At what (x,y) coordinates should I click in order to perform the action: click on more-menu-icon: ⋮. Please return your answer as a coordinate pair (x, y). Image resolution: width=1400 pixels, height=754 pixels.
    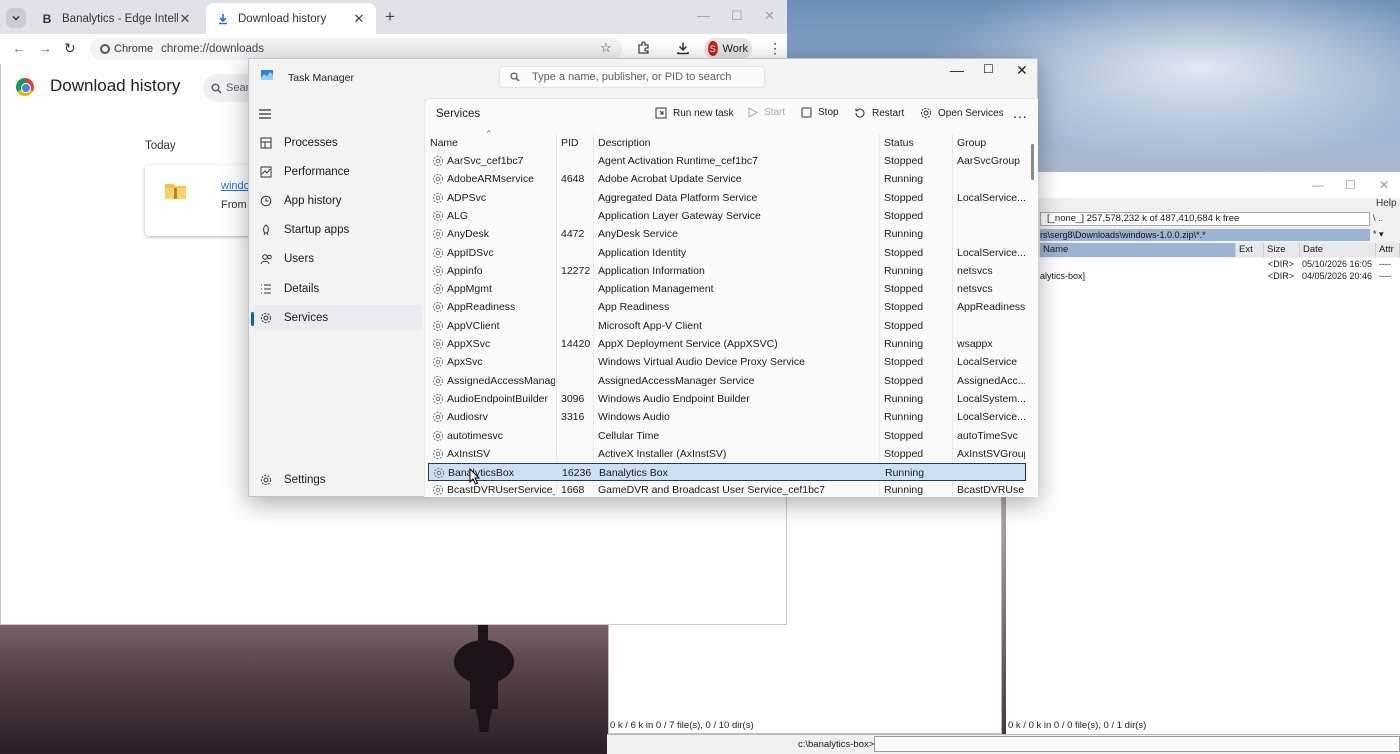
    Looking at the image, I should click on (775, 48).